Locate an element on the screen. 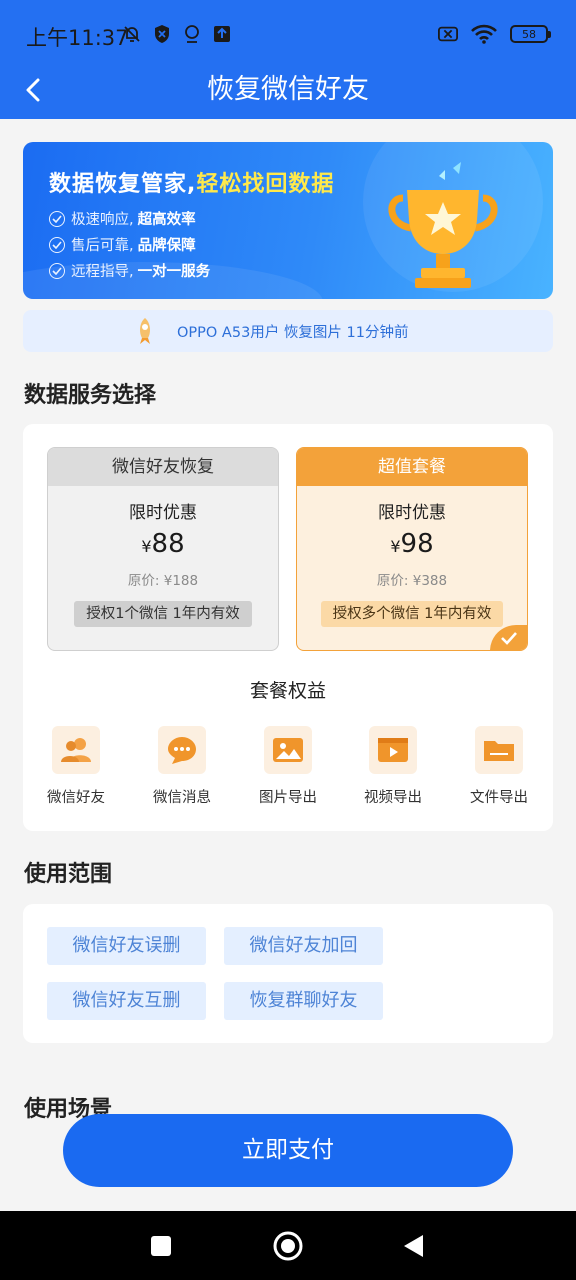 The height and width of the screenshot is (1280, 576). benefit-video-export: 视频导出 is located at coordinates (393, 766).